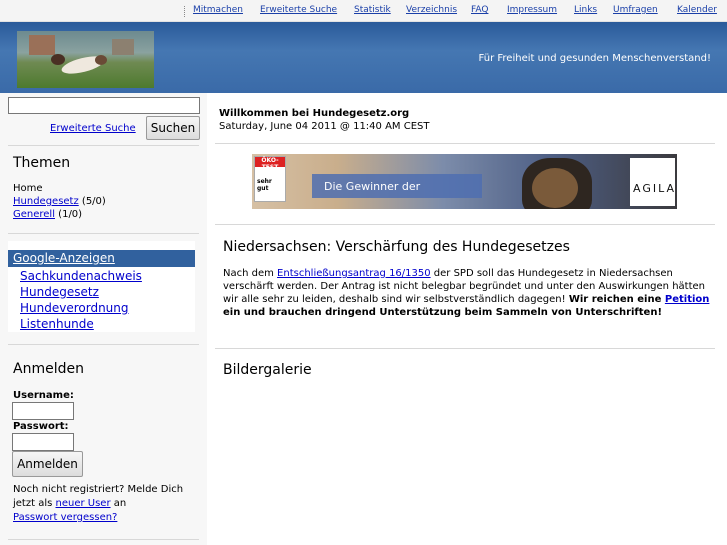 Image resolution: width=727 pixels, height=545 pixels. What do you see at coordinates (43, 411) in the screenshot?
I see `username-field` at bounding box center [43, 411].